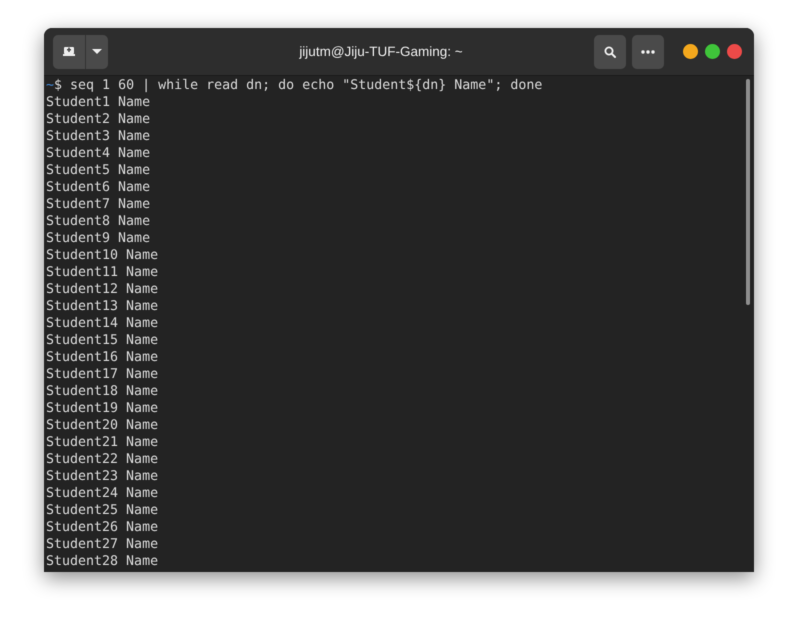 Image resolution: width=798 pixels, height=632 pixels. What do you see at coordinates (295, 85) in the screenshot?
I see `command-line: ~$ seq 1 60 | while read dn; do echo "Student${dn} Name"; done` at bounding box center [295, 85].